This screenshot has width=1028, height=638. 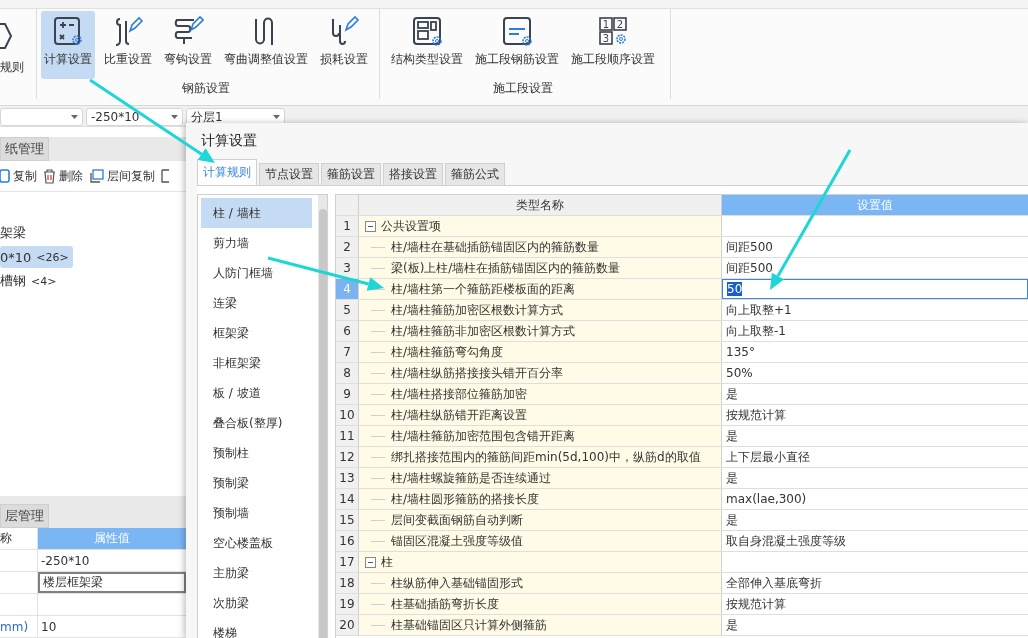 What do you see at coordinates (229, 141) in the screenshot?
I see `dialog-title: 计算设置` at bounding box center [229, 141].